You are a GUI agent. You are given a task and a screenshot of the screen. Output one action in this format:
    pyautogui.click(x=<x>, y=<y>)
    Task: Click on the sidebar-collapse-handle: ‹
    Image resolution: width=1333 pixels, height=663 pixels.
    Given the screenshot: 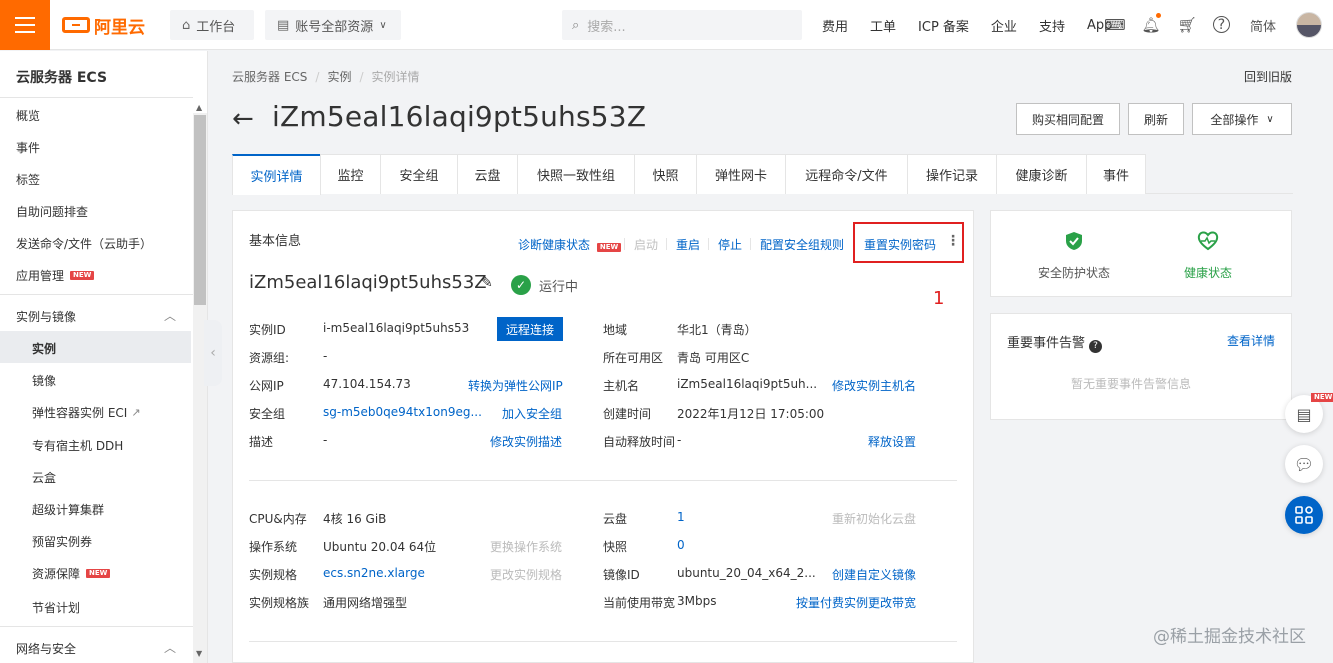 What is the action you would take?
    pyautogui.click(x=213, y=353)
    